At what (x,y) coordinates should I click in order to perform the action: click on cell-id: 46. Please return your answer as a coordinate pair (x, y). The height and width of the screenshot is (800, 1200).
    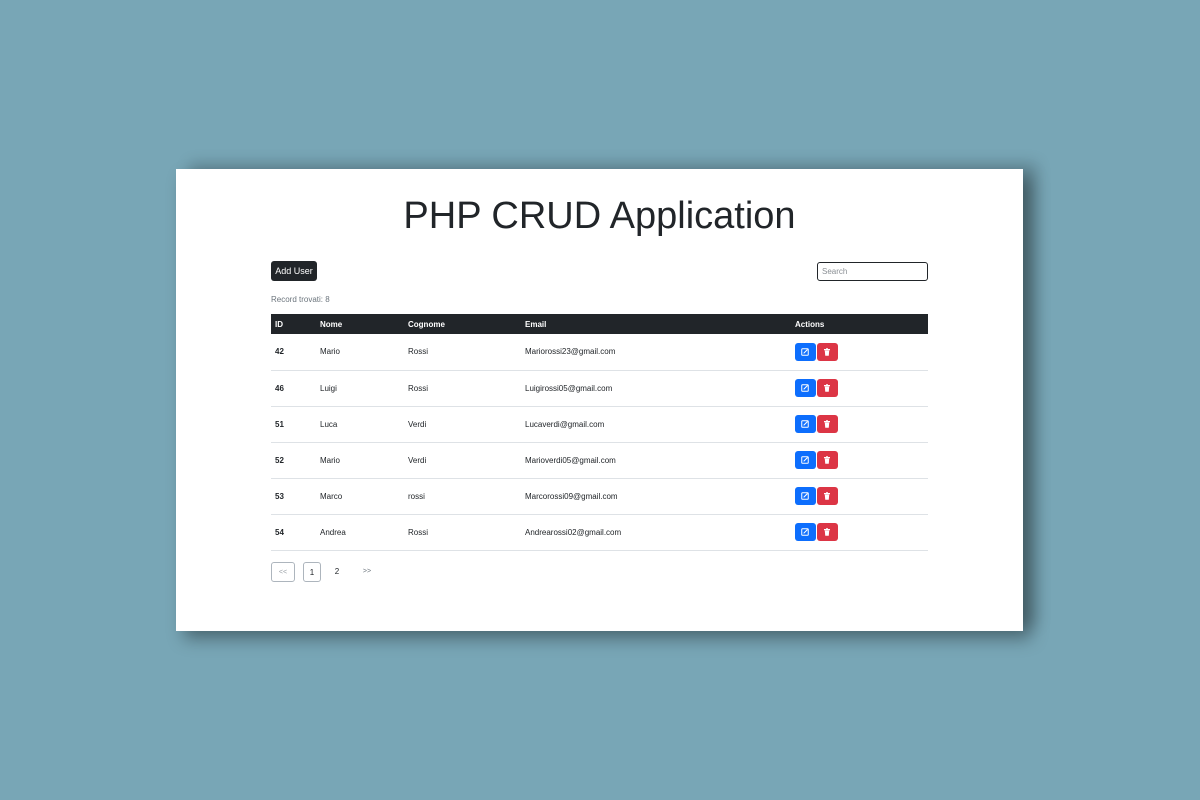
    Looking at the image, I should click on (279, 388).